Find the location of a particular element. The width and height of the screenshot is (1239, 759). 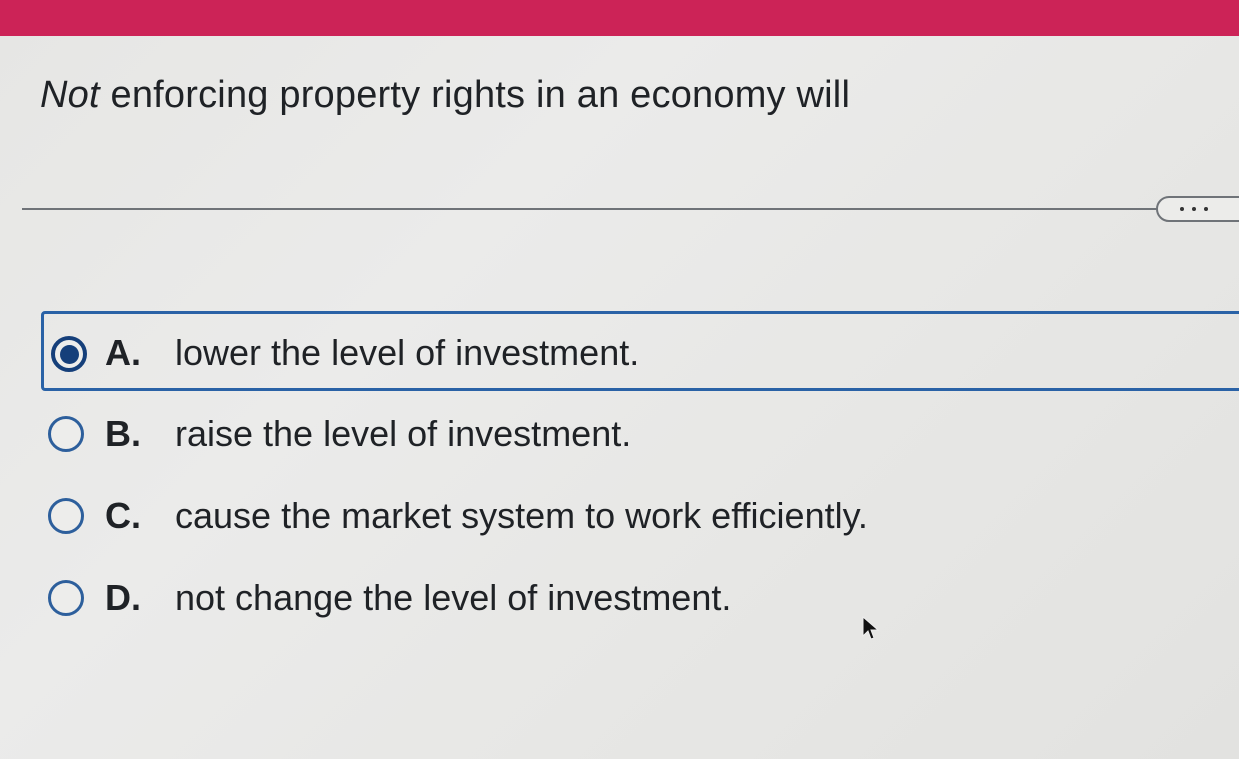

divider is located at coordinates (592, 209).